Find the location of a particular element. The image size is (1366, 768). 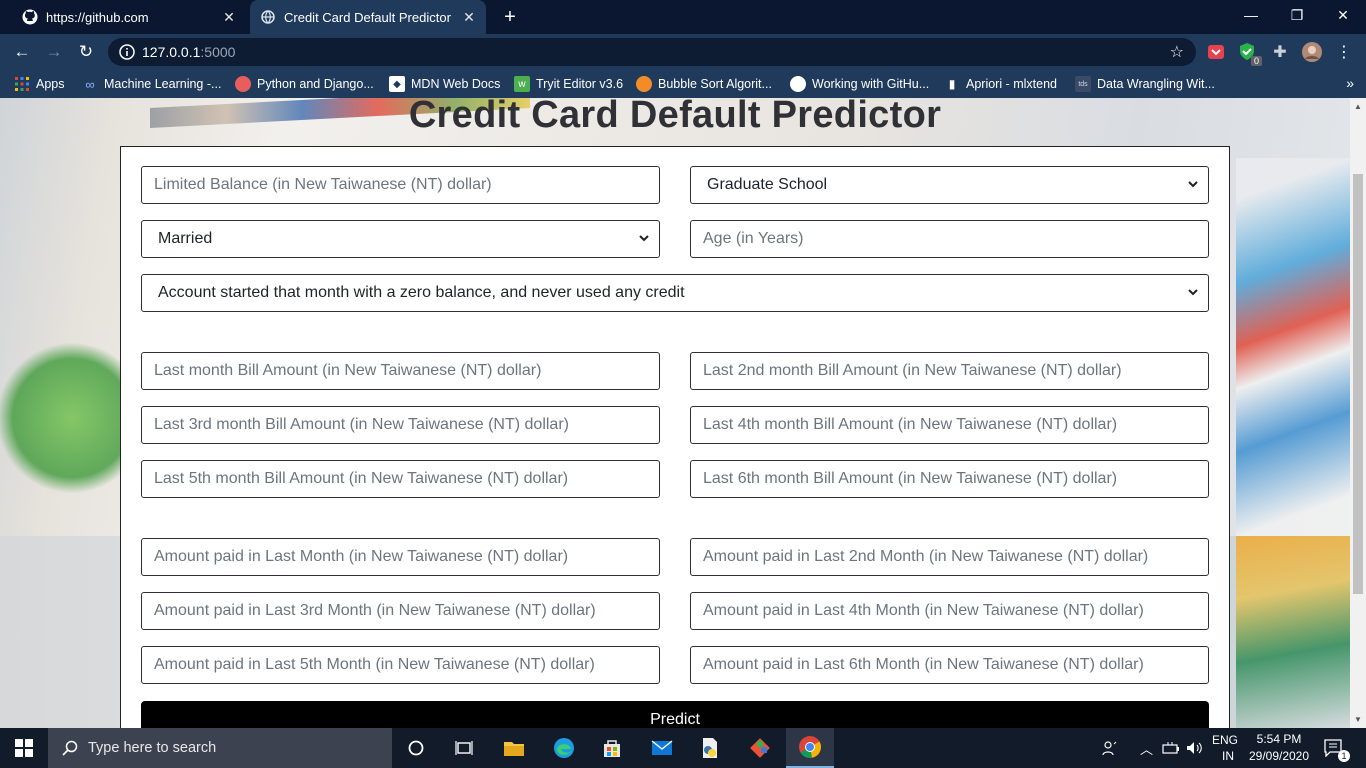

language-indicator: ENG IN is located at coordinates (1225, 748).